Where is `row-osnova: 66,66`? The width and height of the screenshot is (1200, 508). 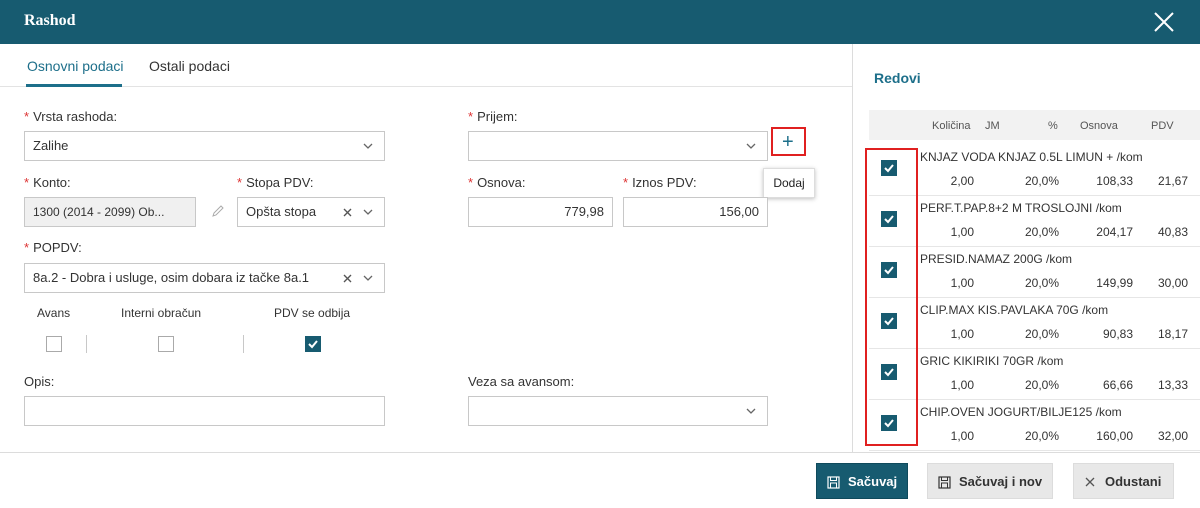
row-osnova: 66,66 is located at coordinates (1117, 385).